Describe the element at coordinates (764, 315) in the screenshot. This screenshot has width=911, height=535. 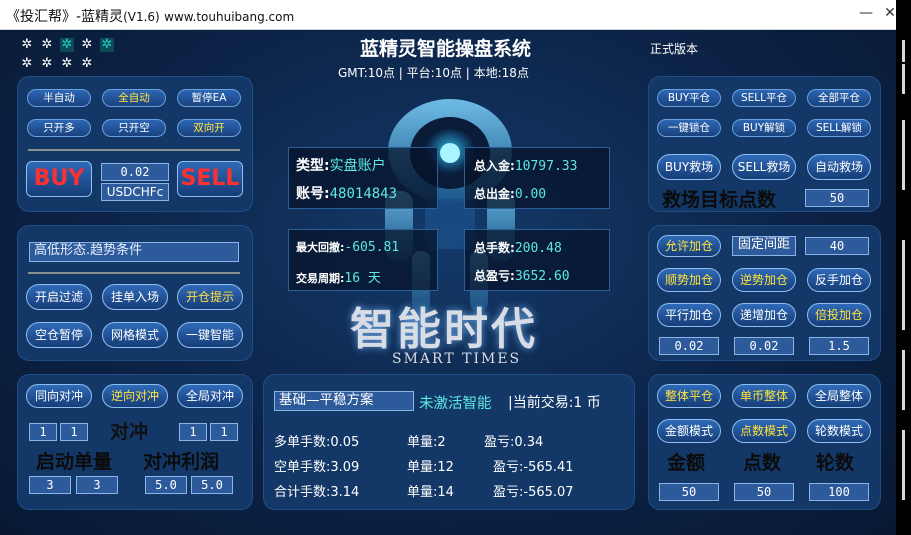
I see `increment-add-button: 递增加仓` at that location.